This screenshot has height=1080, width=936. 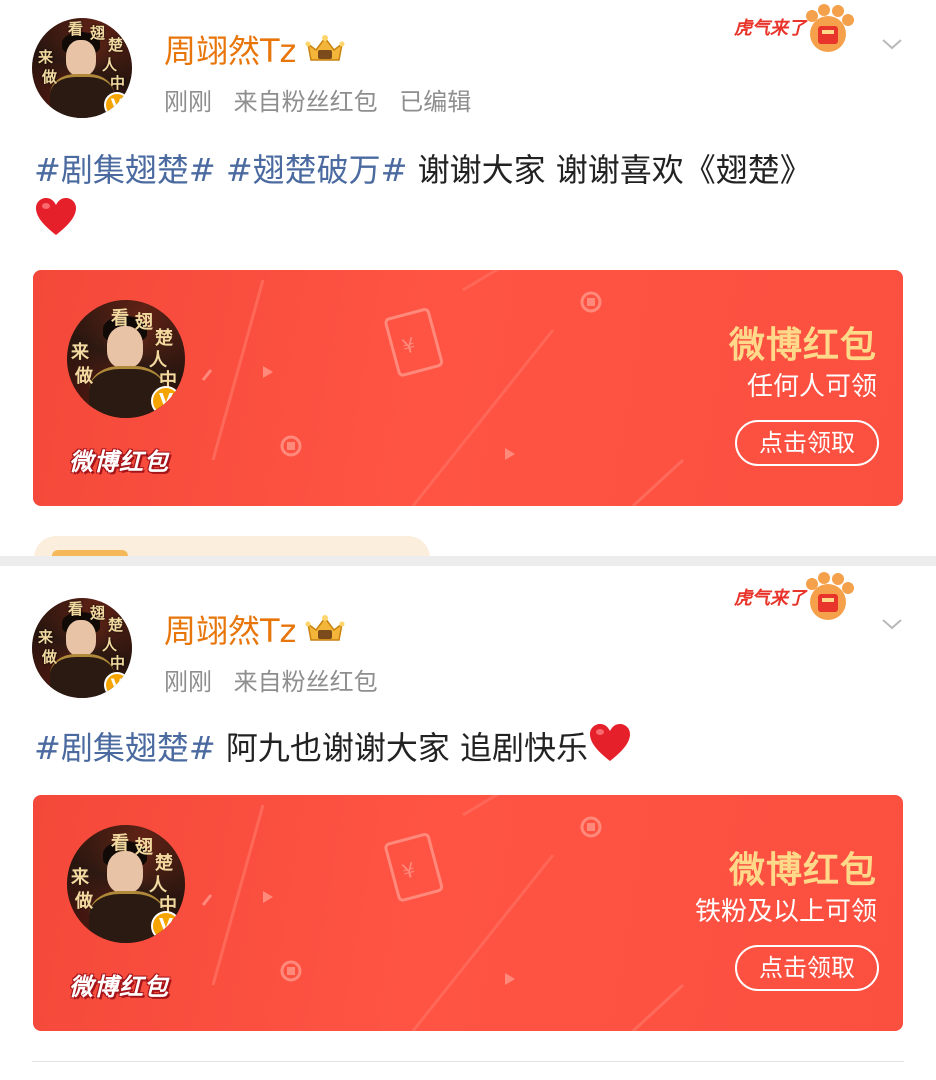 What do you see at coordinates (811, 387) in the screenshot?
I see `red-packet-subtitle: 任何人可领` at bounding box center [811, 387].